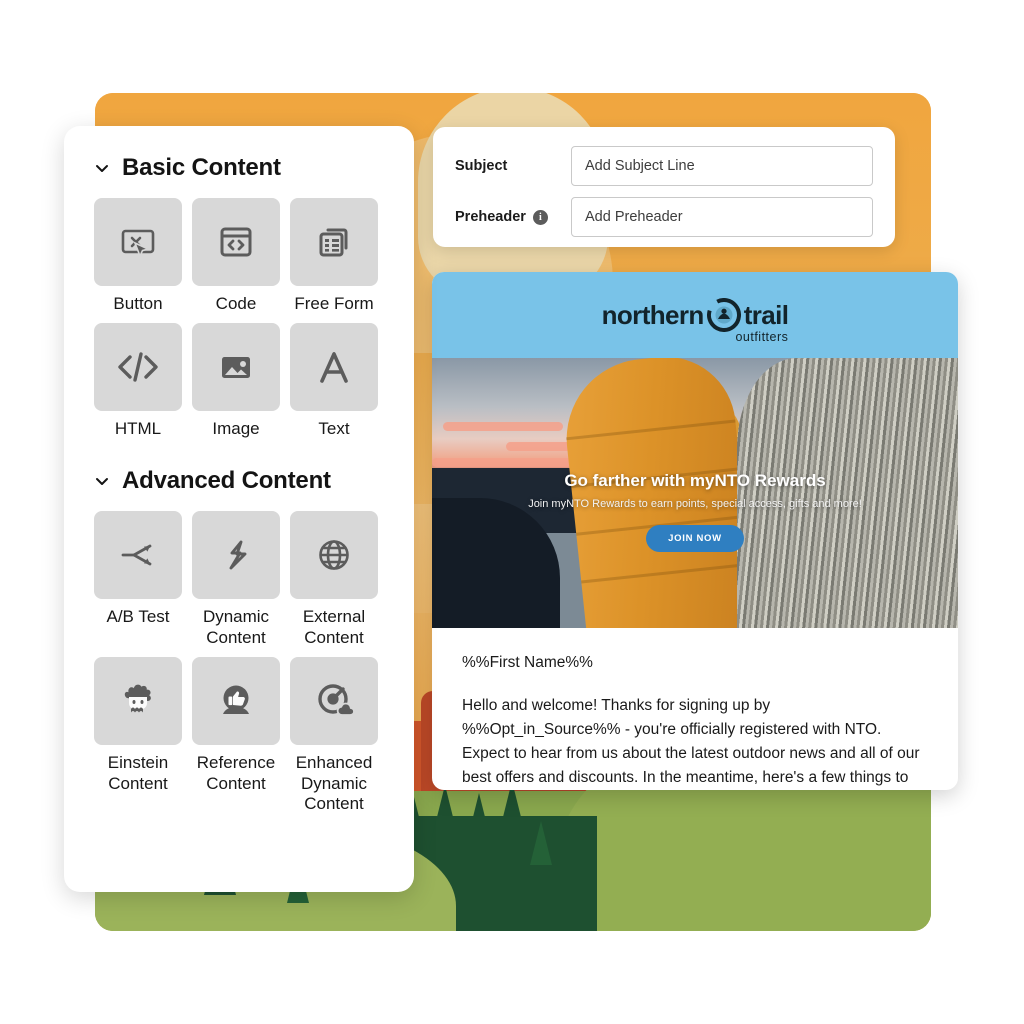 This screenshot has height=1024, width=1024. I want to click on logo-primary-text: northern, so click(653, 314).